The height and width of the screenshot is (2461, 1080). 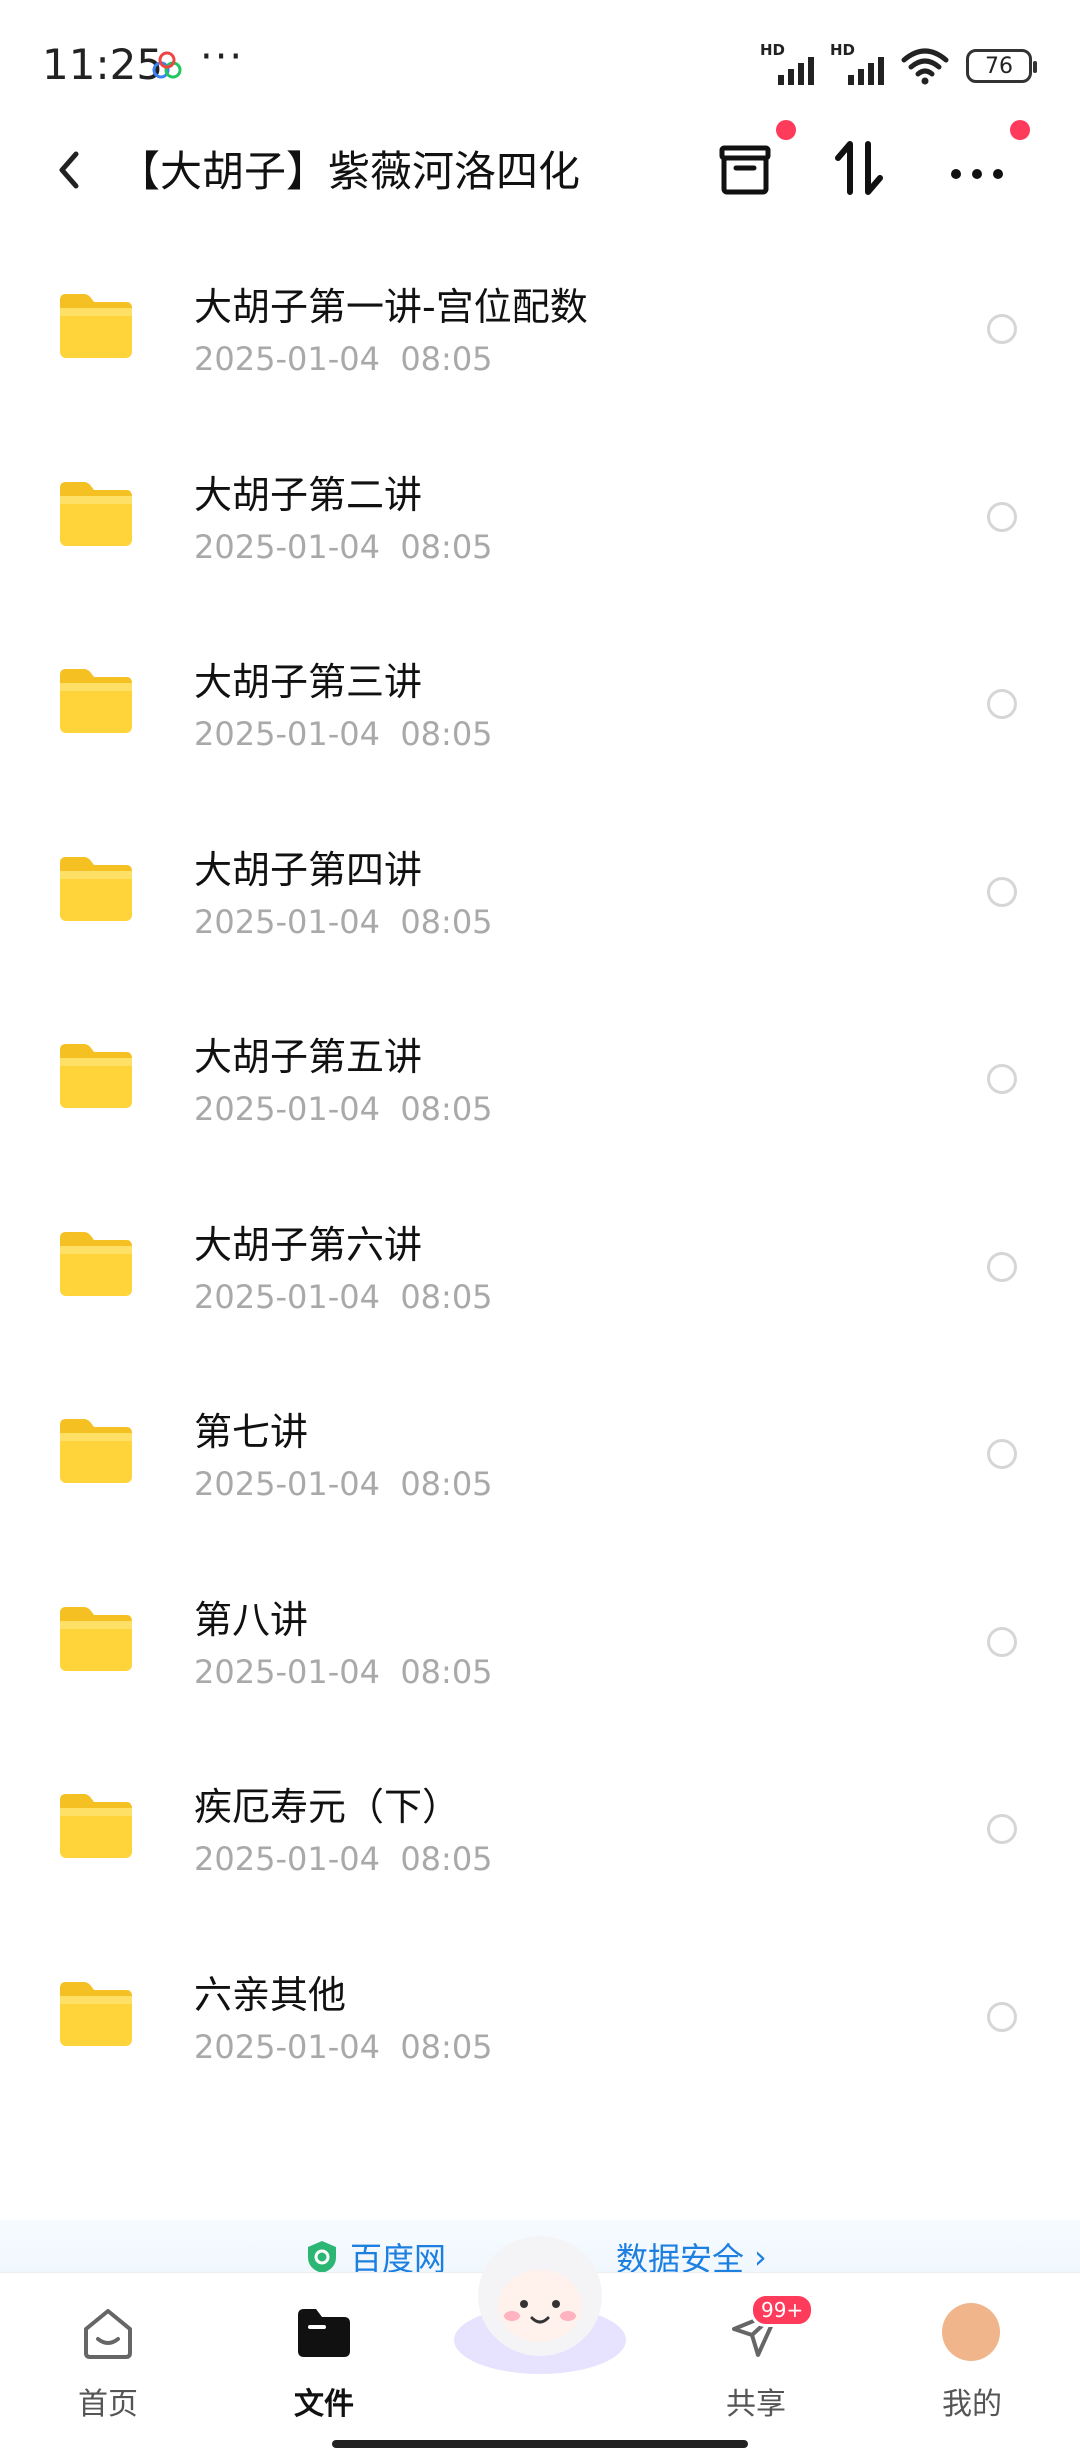 What do you see at coordinates (108, 2334) in the screenshot?
I see `home-icon` at bounding box center [108, 2334].